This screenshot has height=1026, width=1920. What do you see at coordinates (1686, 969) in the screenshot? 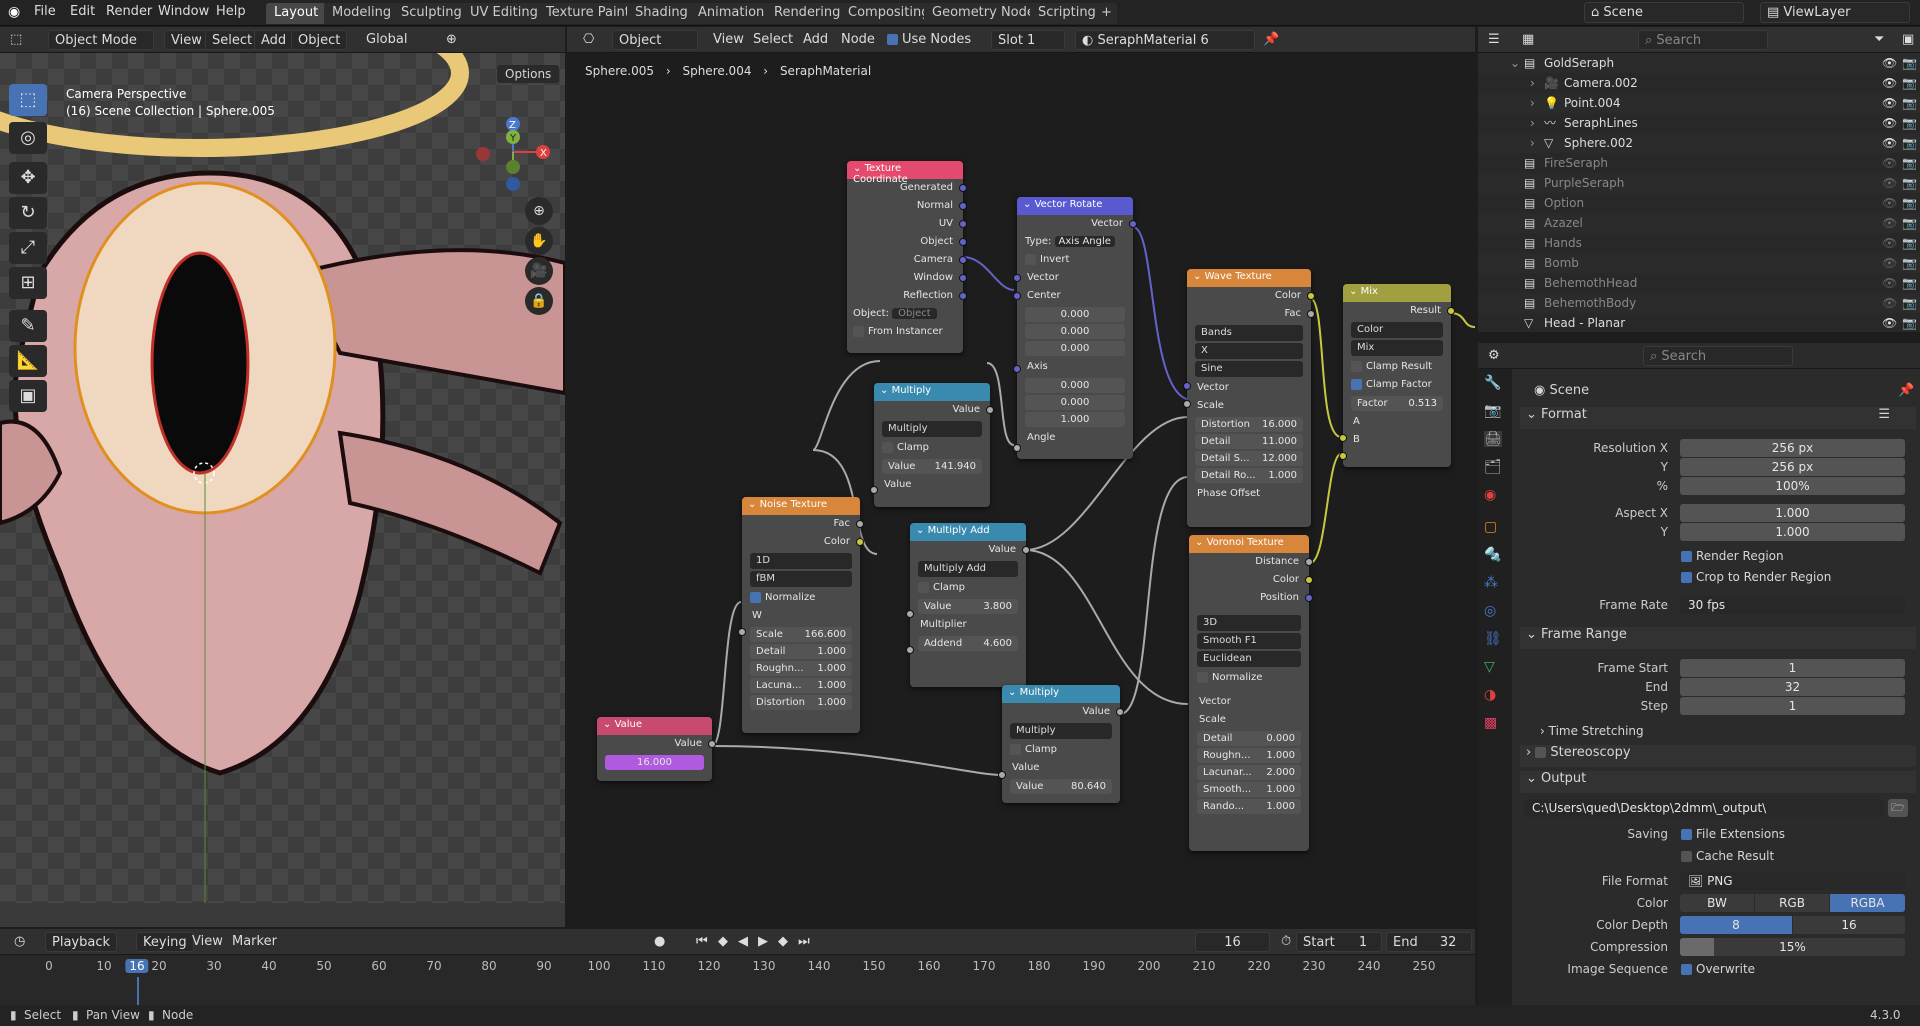
I see `overwrite-checkbox` at bounding box center [1686, 969].